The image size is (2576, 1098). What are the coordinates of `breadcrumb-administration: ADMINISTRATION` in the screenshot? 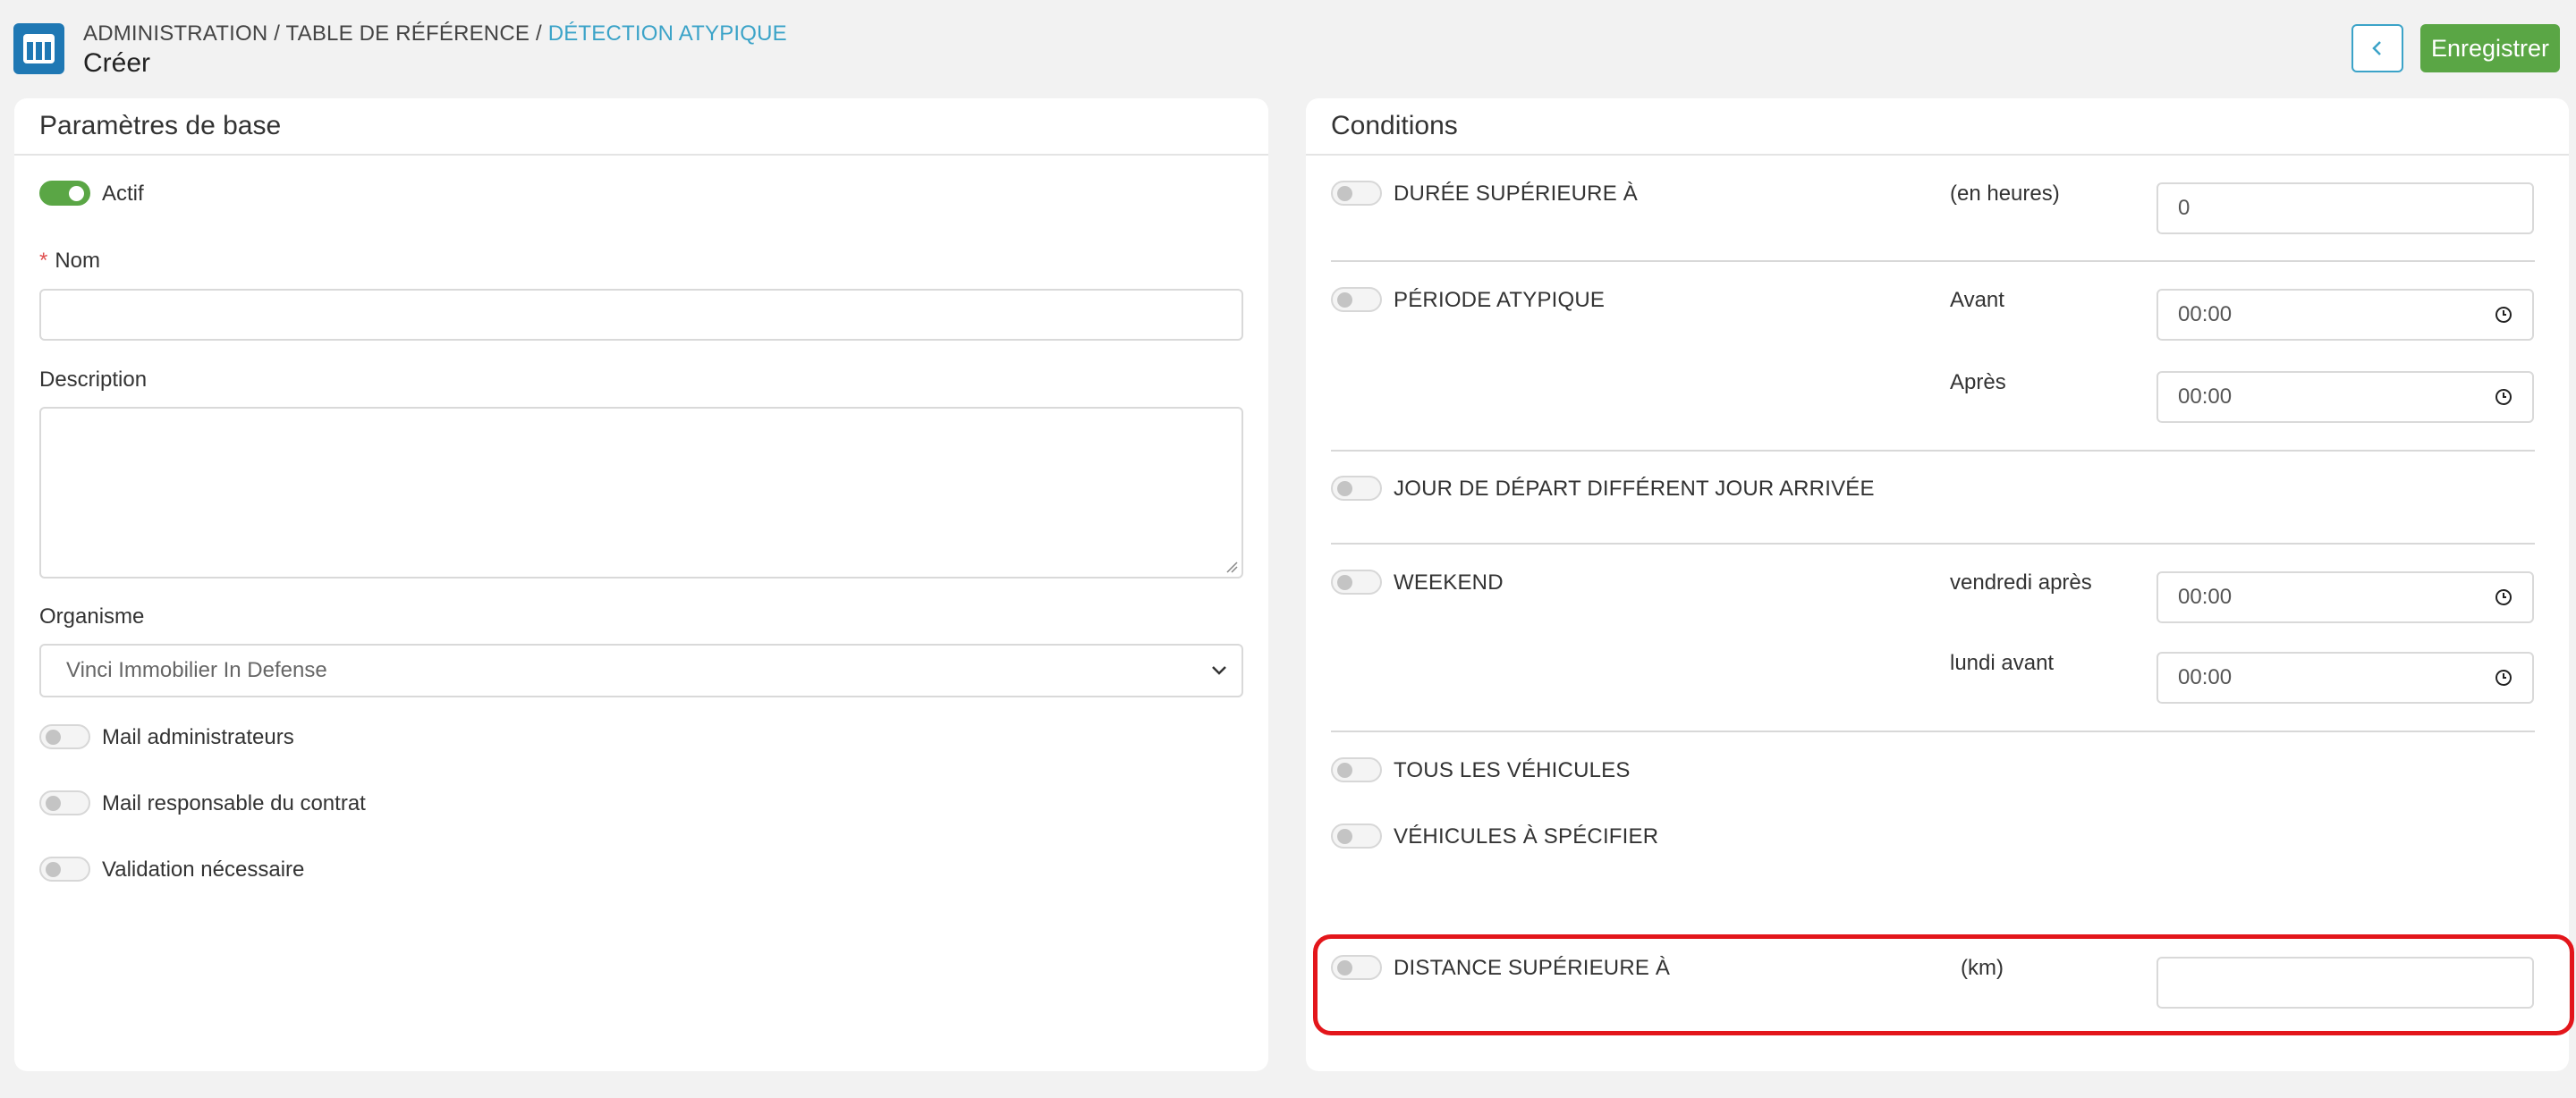 It's located at (175, 33).